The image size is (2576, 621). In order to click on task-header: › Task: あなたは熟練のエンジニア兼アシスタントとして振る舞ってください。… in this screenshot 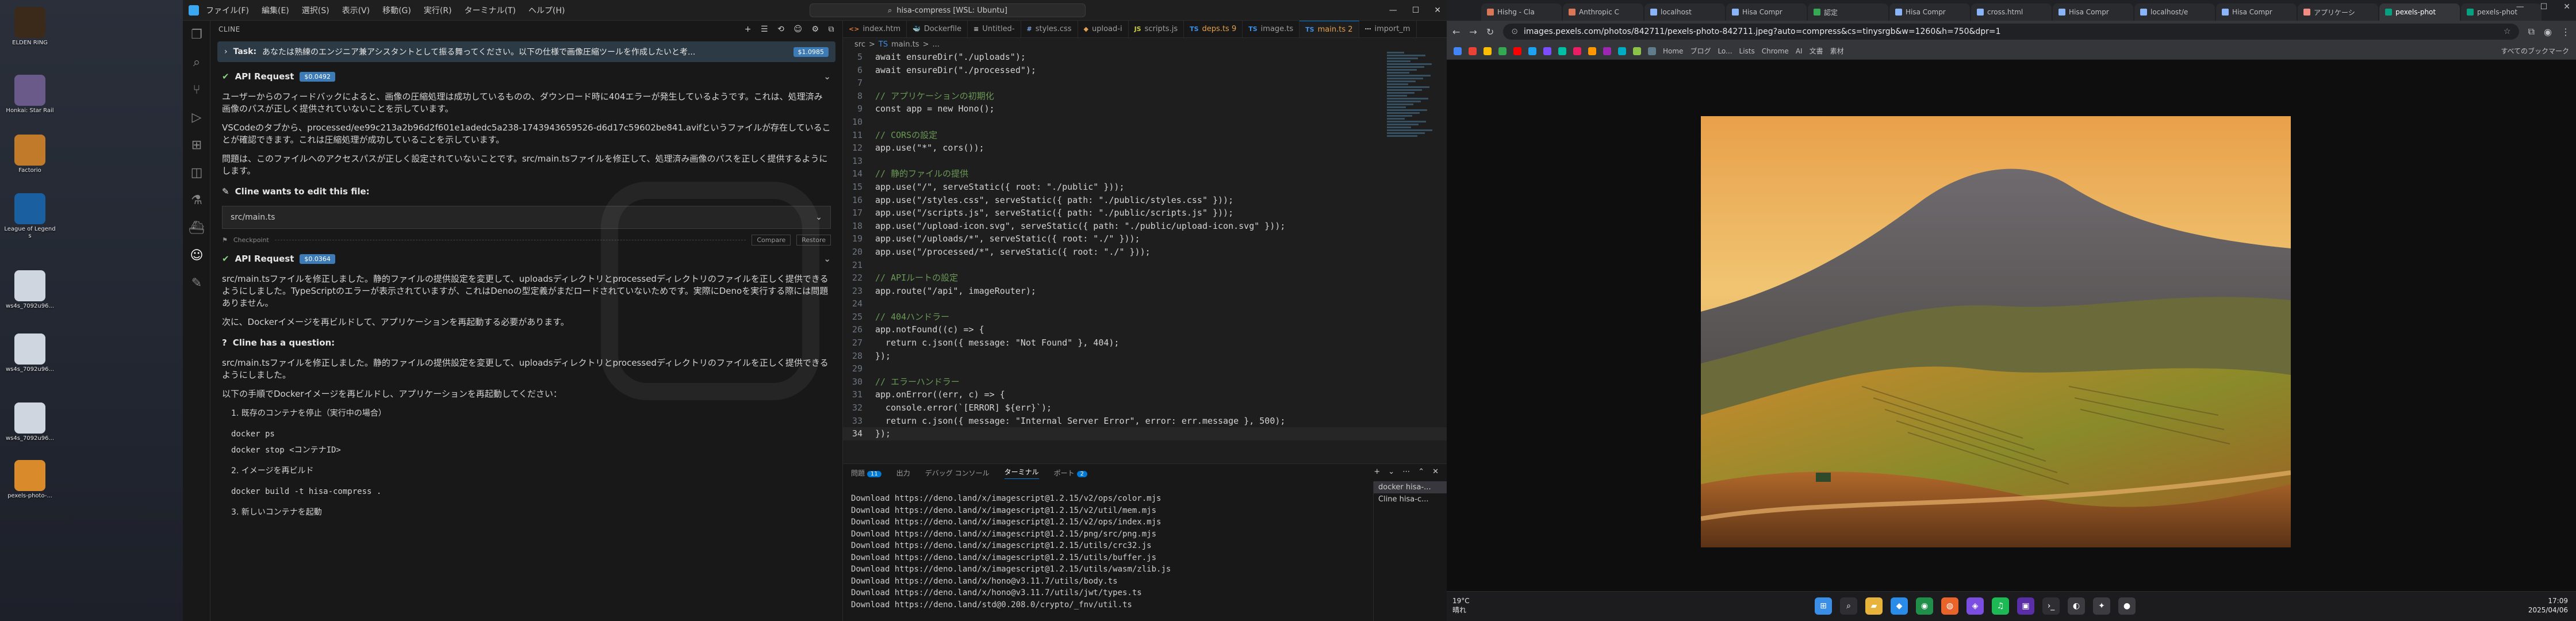, I will do `click(526, 51)`.